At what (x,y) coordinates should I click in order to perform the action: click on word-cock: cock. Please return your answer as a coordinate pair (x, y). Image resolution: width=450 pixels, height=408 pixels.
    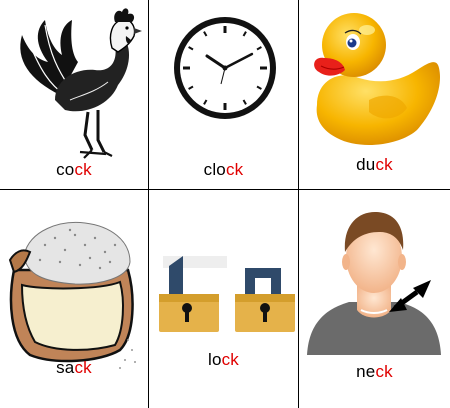
    Looking at the image, I should click on (74, 170).